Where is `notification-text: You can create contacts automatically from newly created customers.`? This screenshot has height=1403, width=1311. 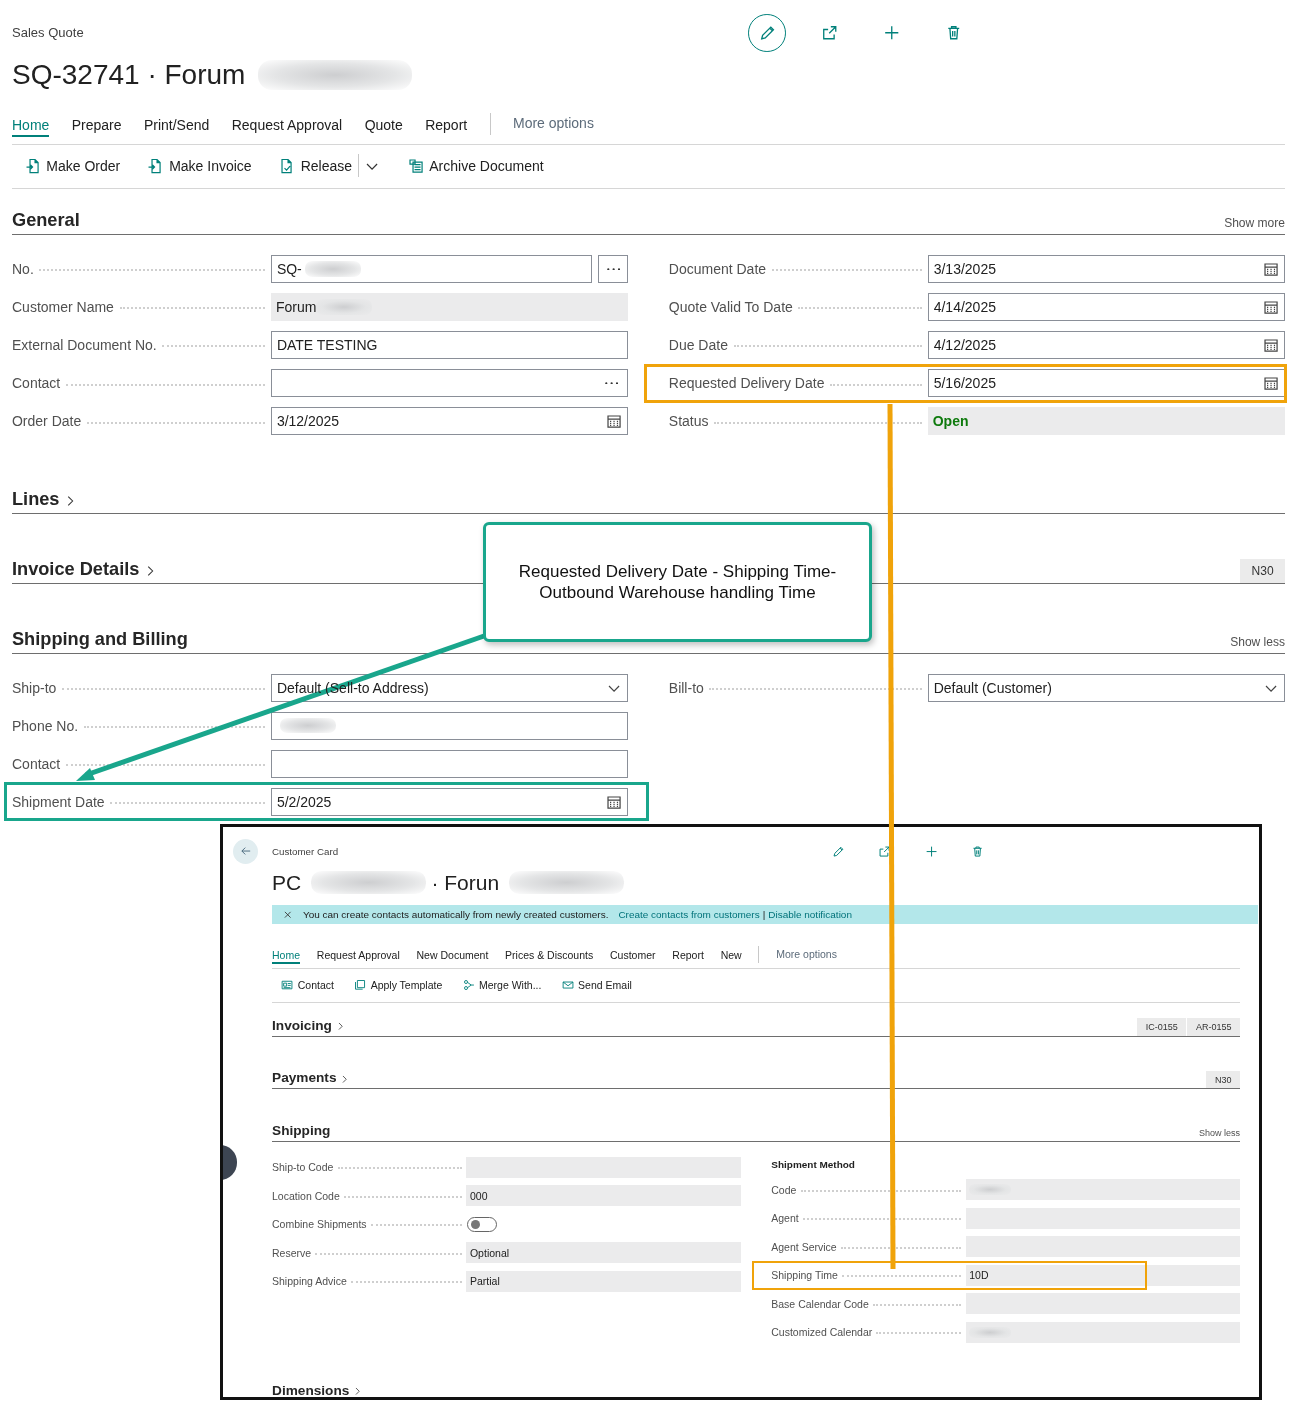
notification-text: You can create contacts automatically from newly created customers. is located at coordinates (455, 915).